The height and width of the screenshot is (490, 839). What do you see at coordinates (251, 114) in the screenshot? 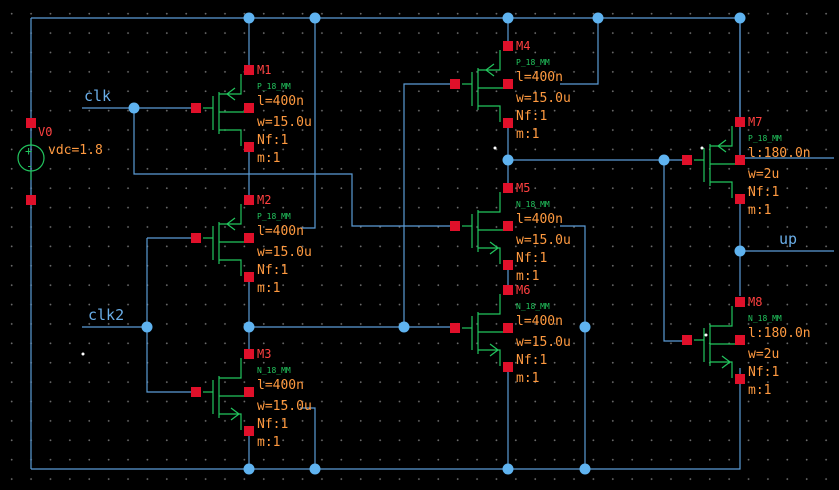
I see `transistor-m1: M1 P_18_MM l=400n w=15.0u Nf:1 m:1` at bounding box center [251, 114].